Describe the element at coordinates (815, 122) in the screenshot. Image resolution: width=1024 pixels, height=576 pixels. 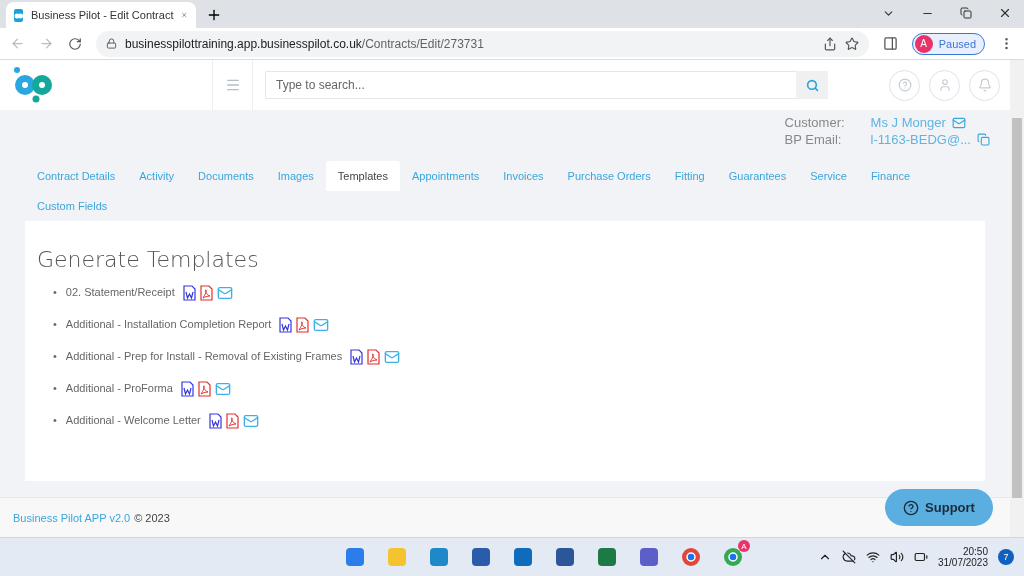
I see `info-label: Customer:` at that location.